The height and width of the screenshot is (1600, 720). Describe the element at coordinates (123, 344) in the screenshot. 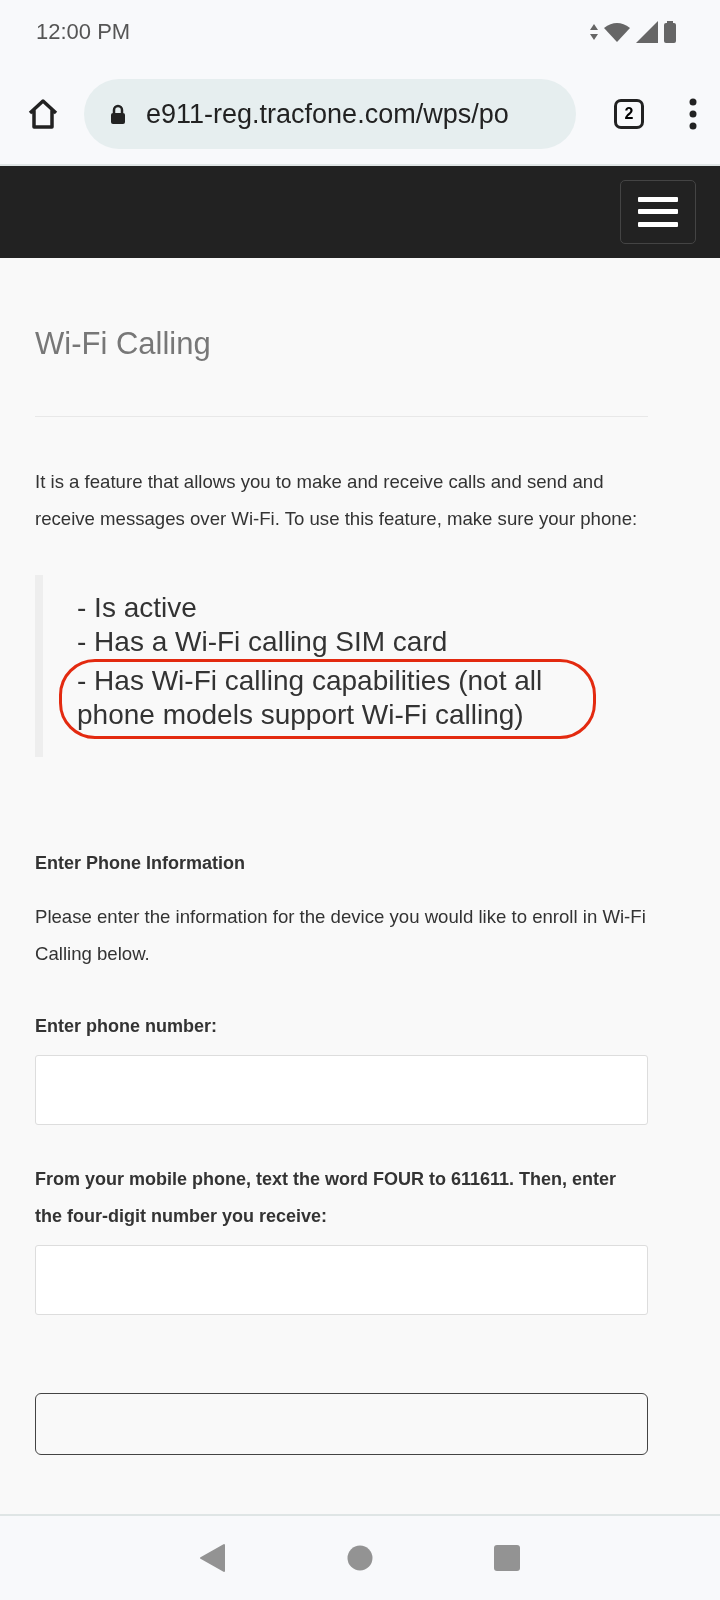

I see `page-title: Wi-Fi Calling` at that location.